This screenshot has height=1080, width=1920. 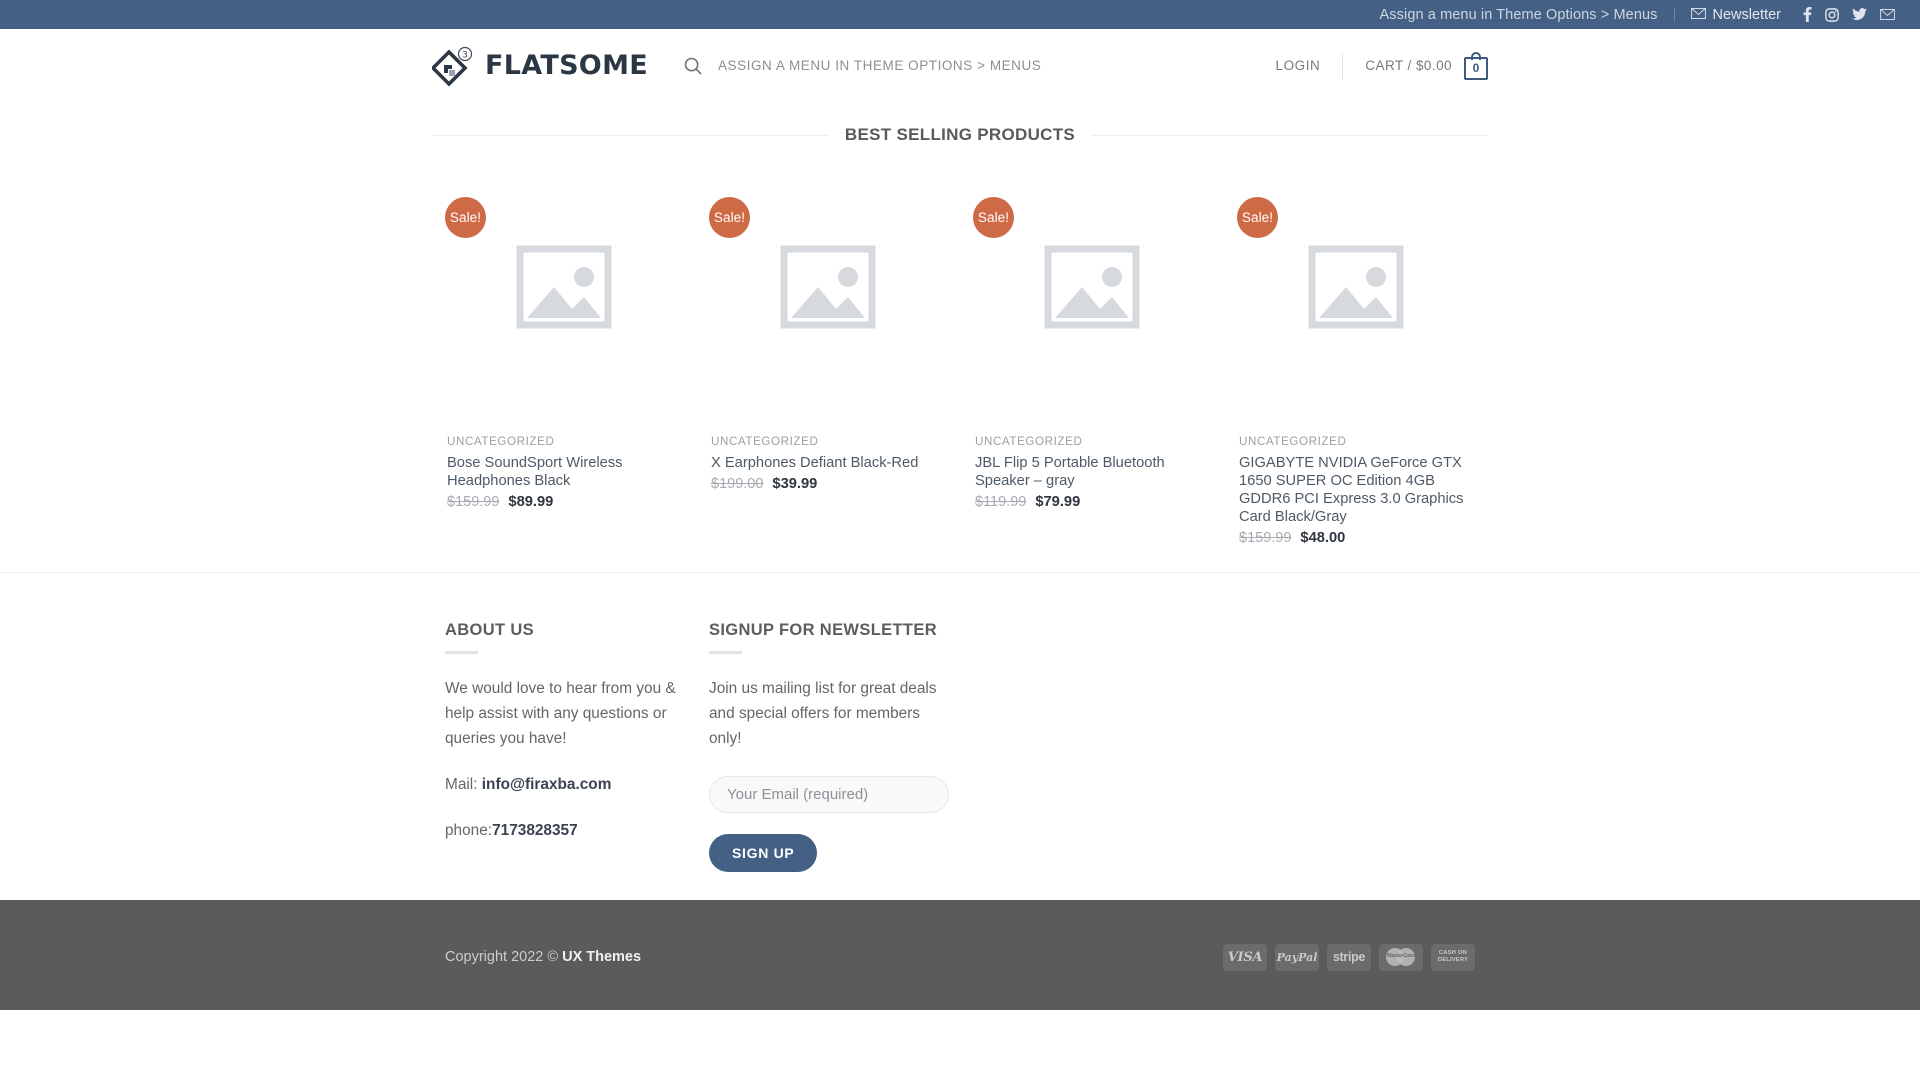 What do you see at coordinates (601, 957) in the screenshot?
I see `copyright-brand: UX Themes` at bounding box center [601, 957].